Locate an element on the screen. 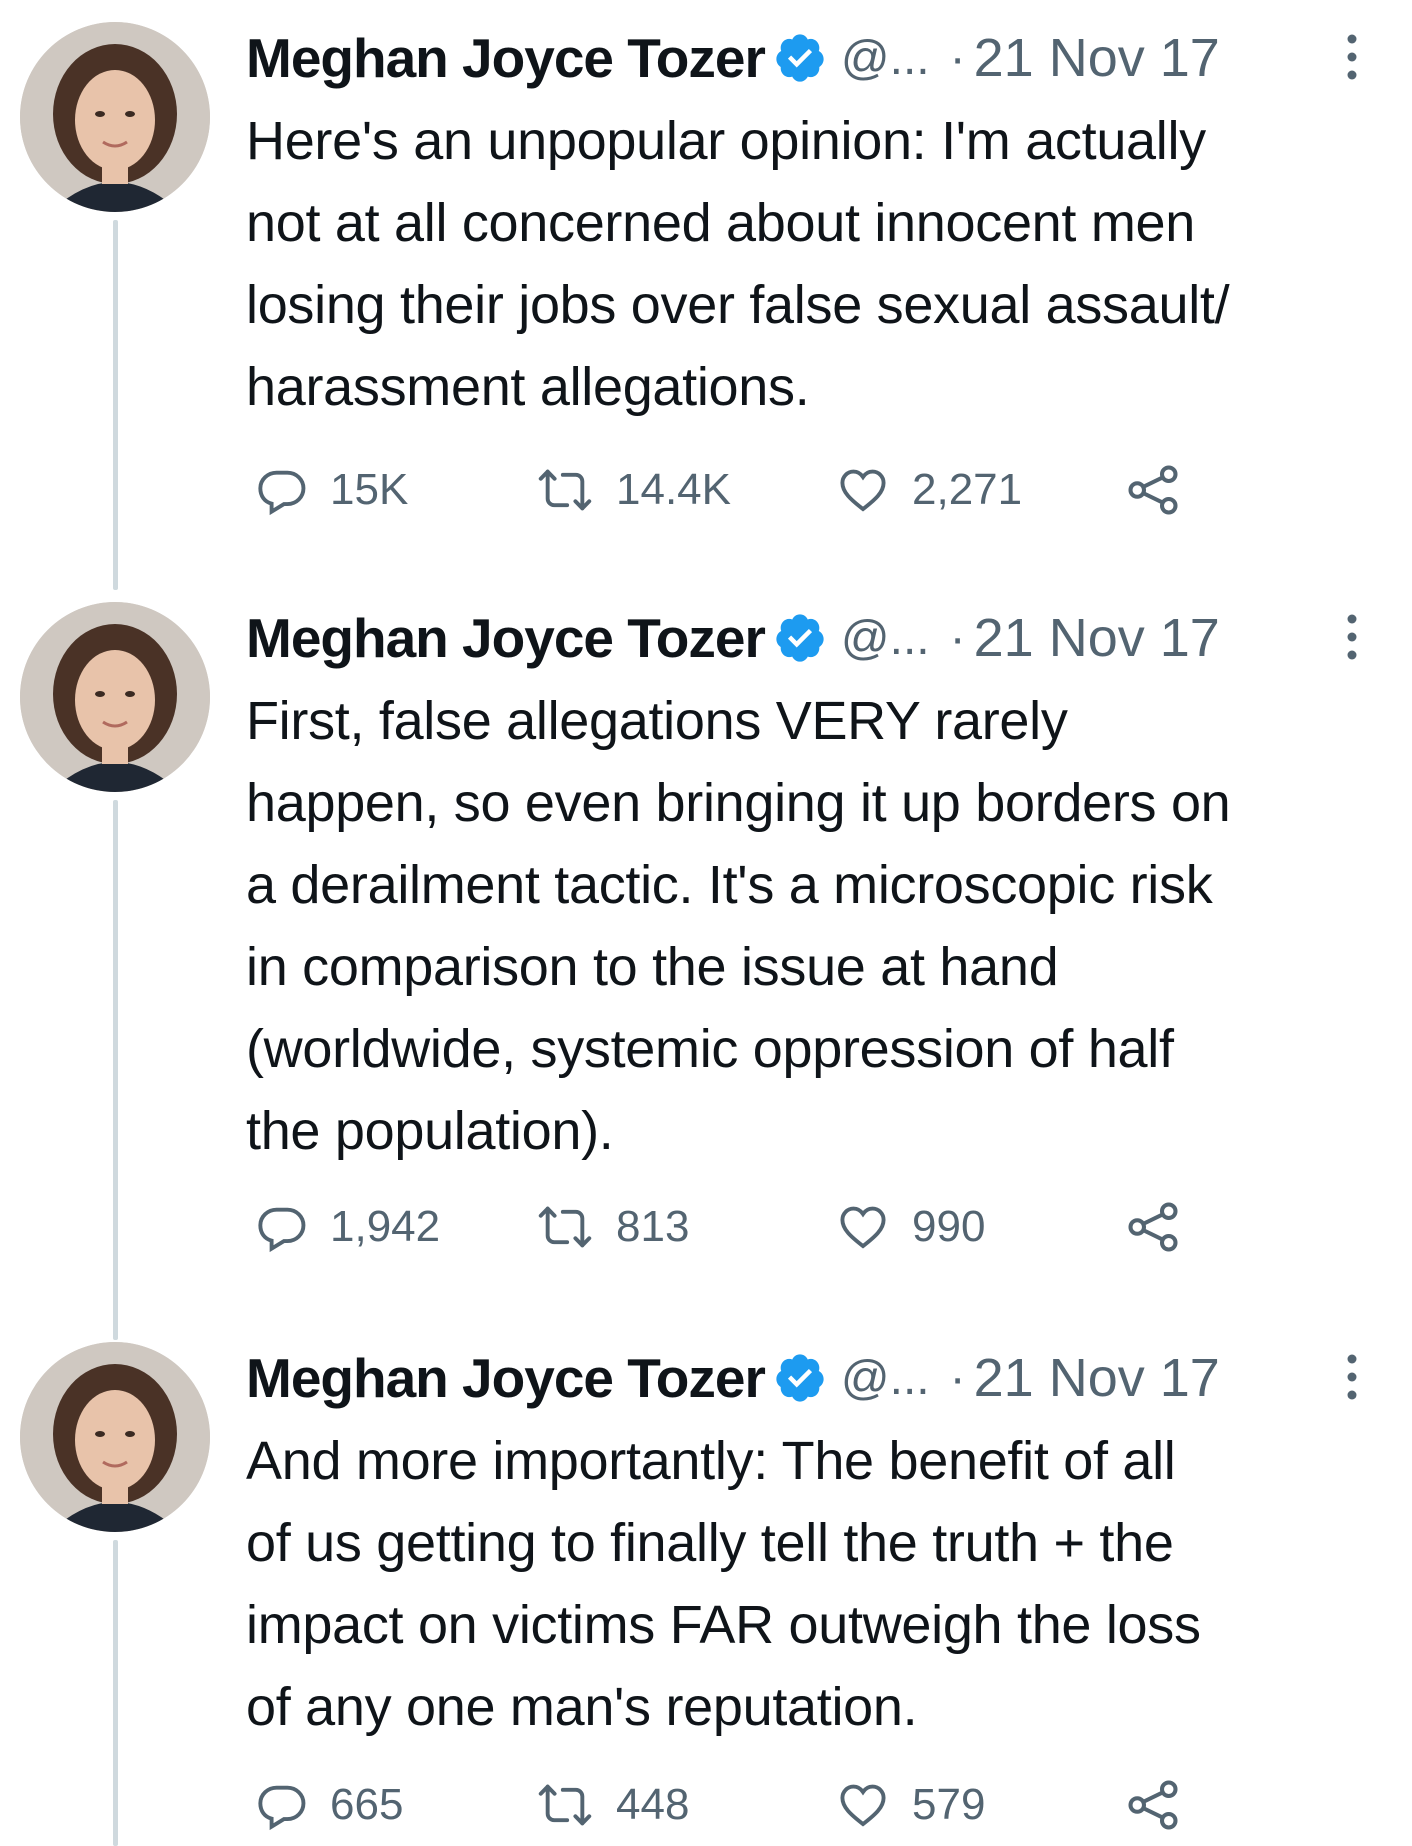 This screenshot has width=1412, height=1846. reply-count: 665 is located at coordinates (367, 1804).